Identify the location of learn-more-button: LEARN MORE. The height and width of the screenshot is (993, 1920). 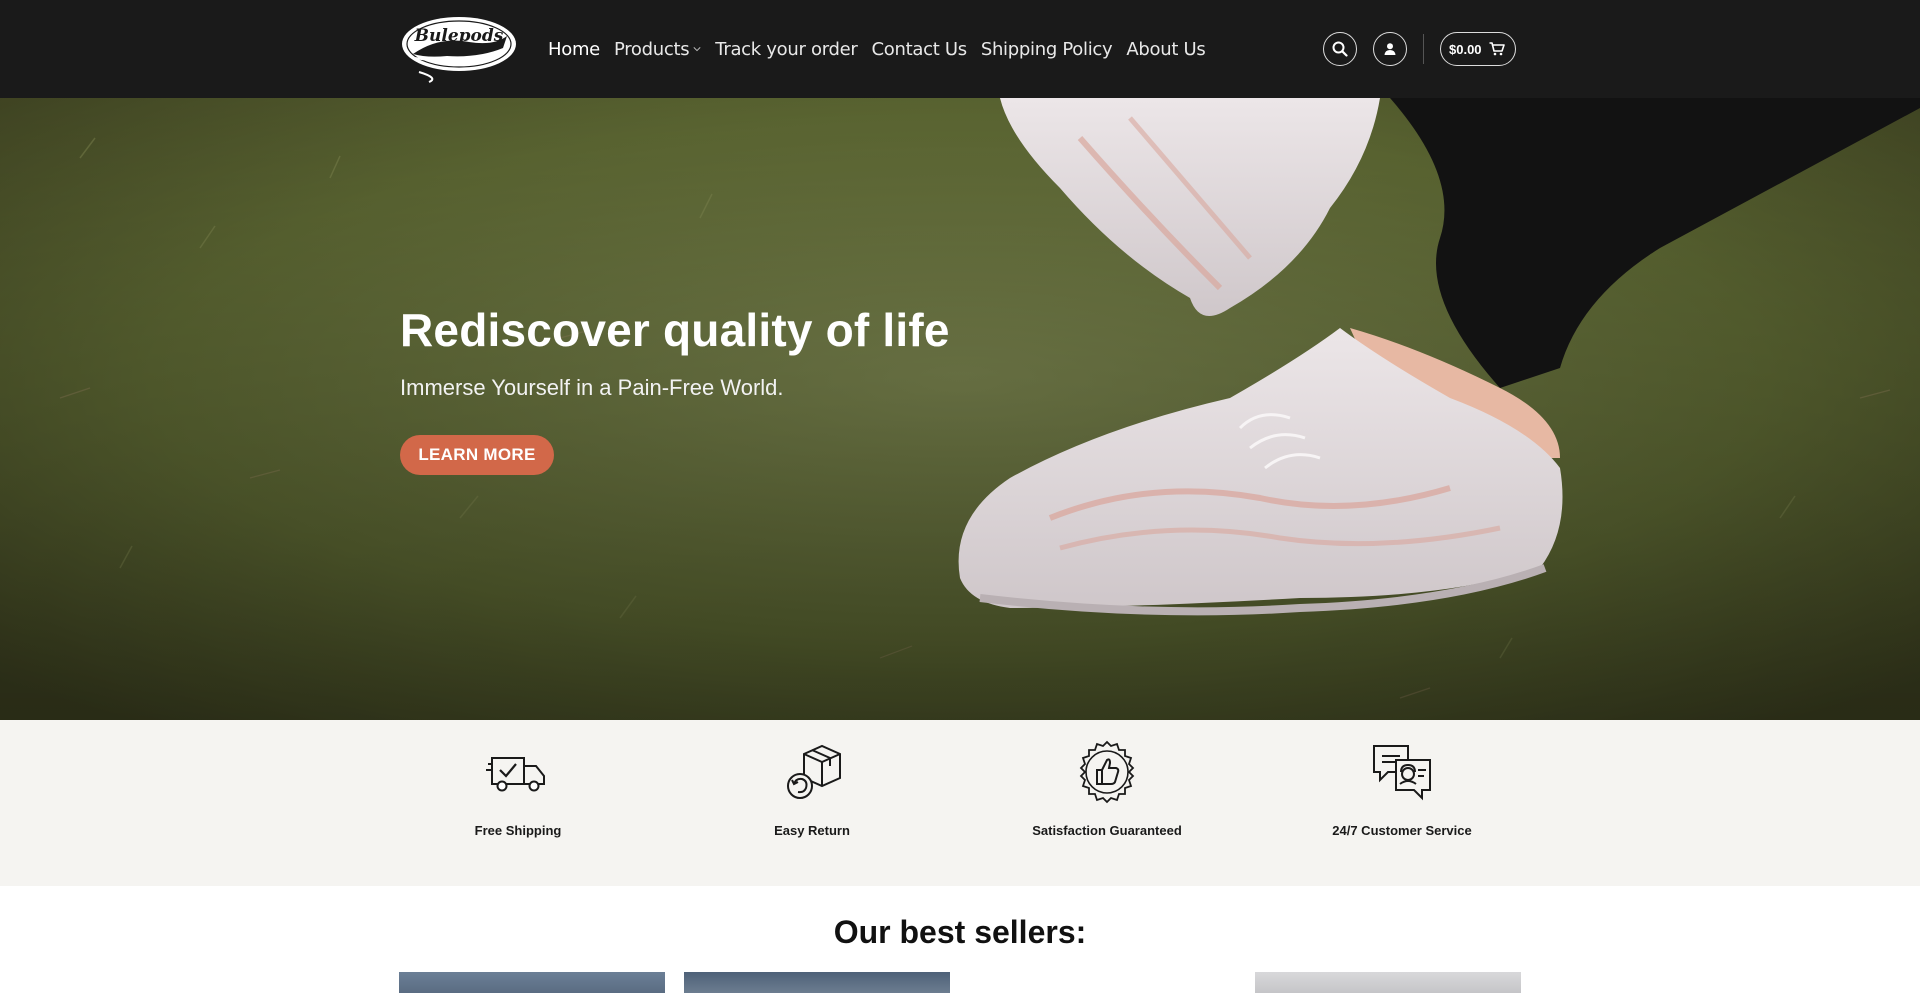
(477, 455).